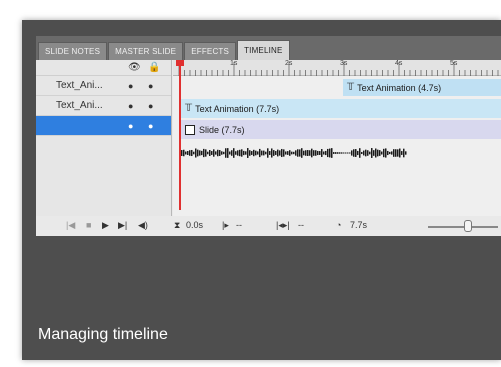 Image resolution: width=501 pixels, height=367 pixels. What do you see at coordinates (146, 51) in the screenshot?
I see `tab-master-slide: MASTER SLIDE` at bounding box center [146, 51].